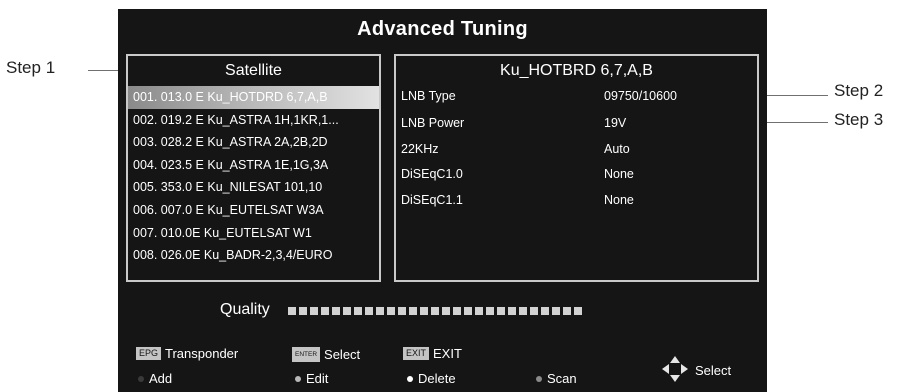  Describe the element at coordinates (437, 378) in the screenshot. I see `delete-action-label: Delete` at that location.